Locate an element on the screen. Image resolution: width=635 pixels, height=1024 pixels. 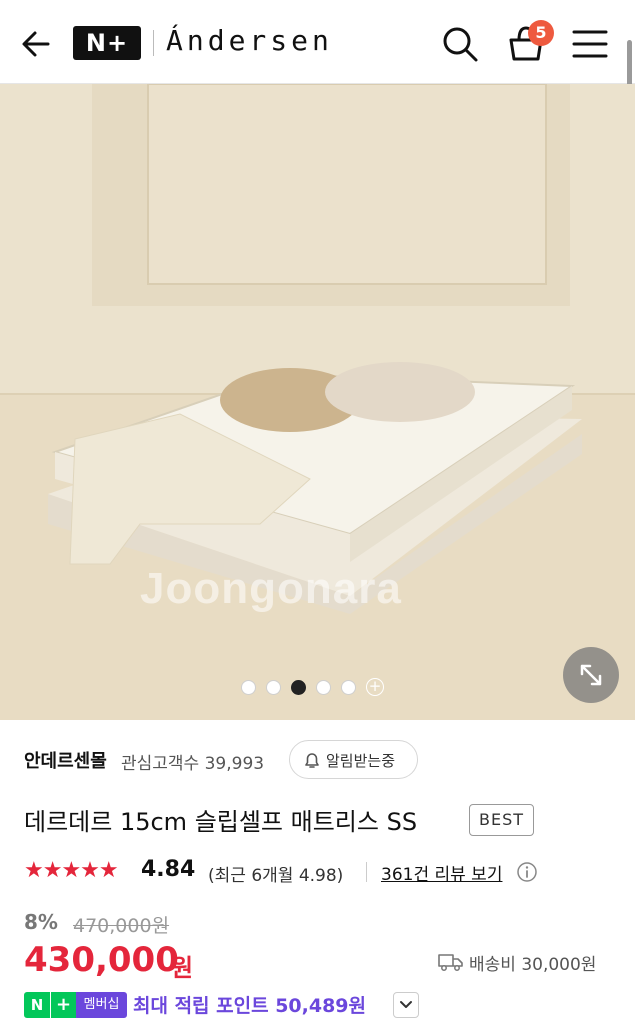
top-header: N+ Ándersen 5 is located at coordinates (317, 42).